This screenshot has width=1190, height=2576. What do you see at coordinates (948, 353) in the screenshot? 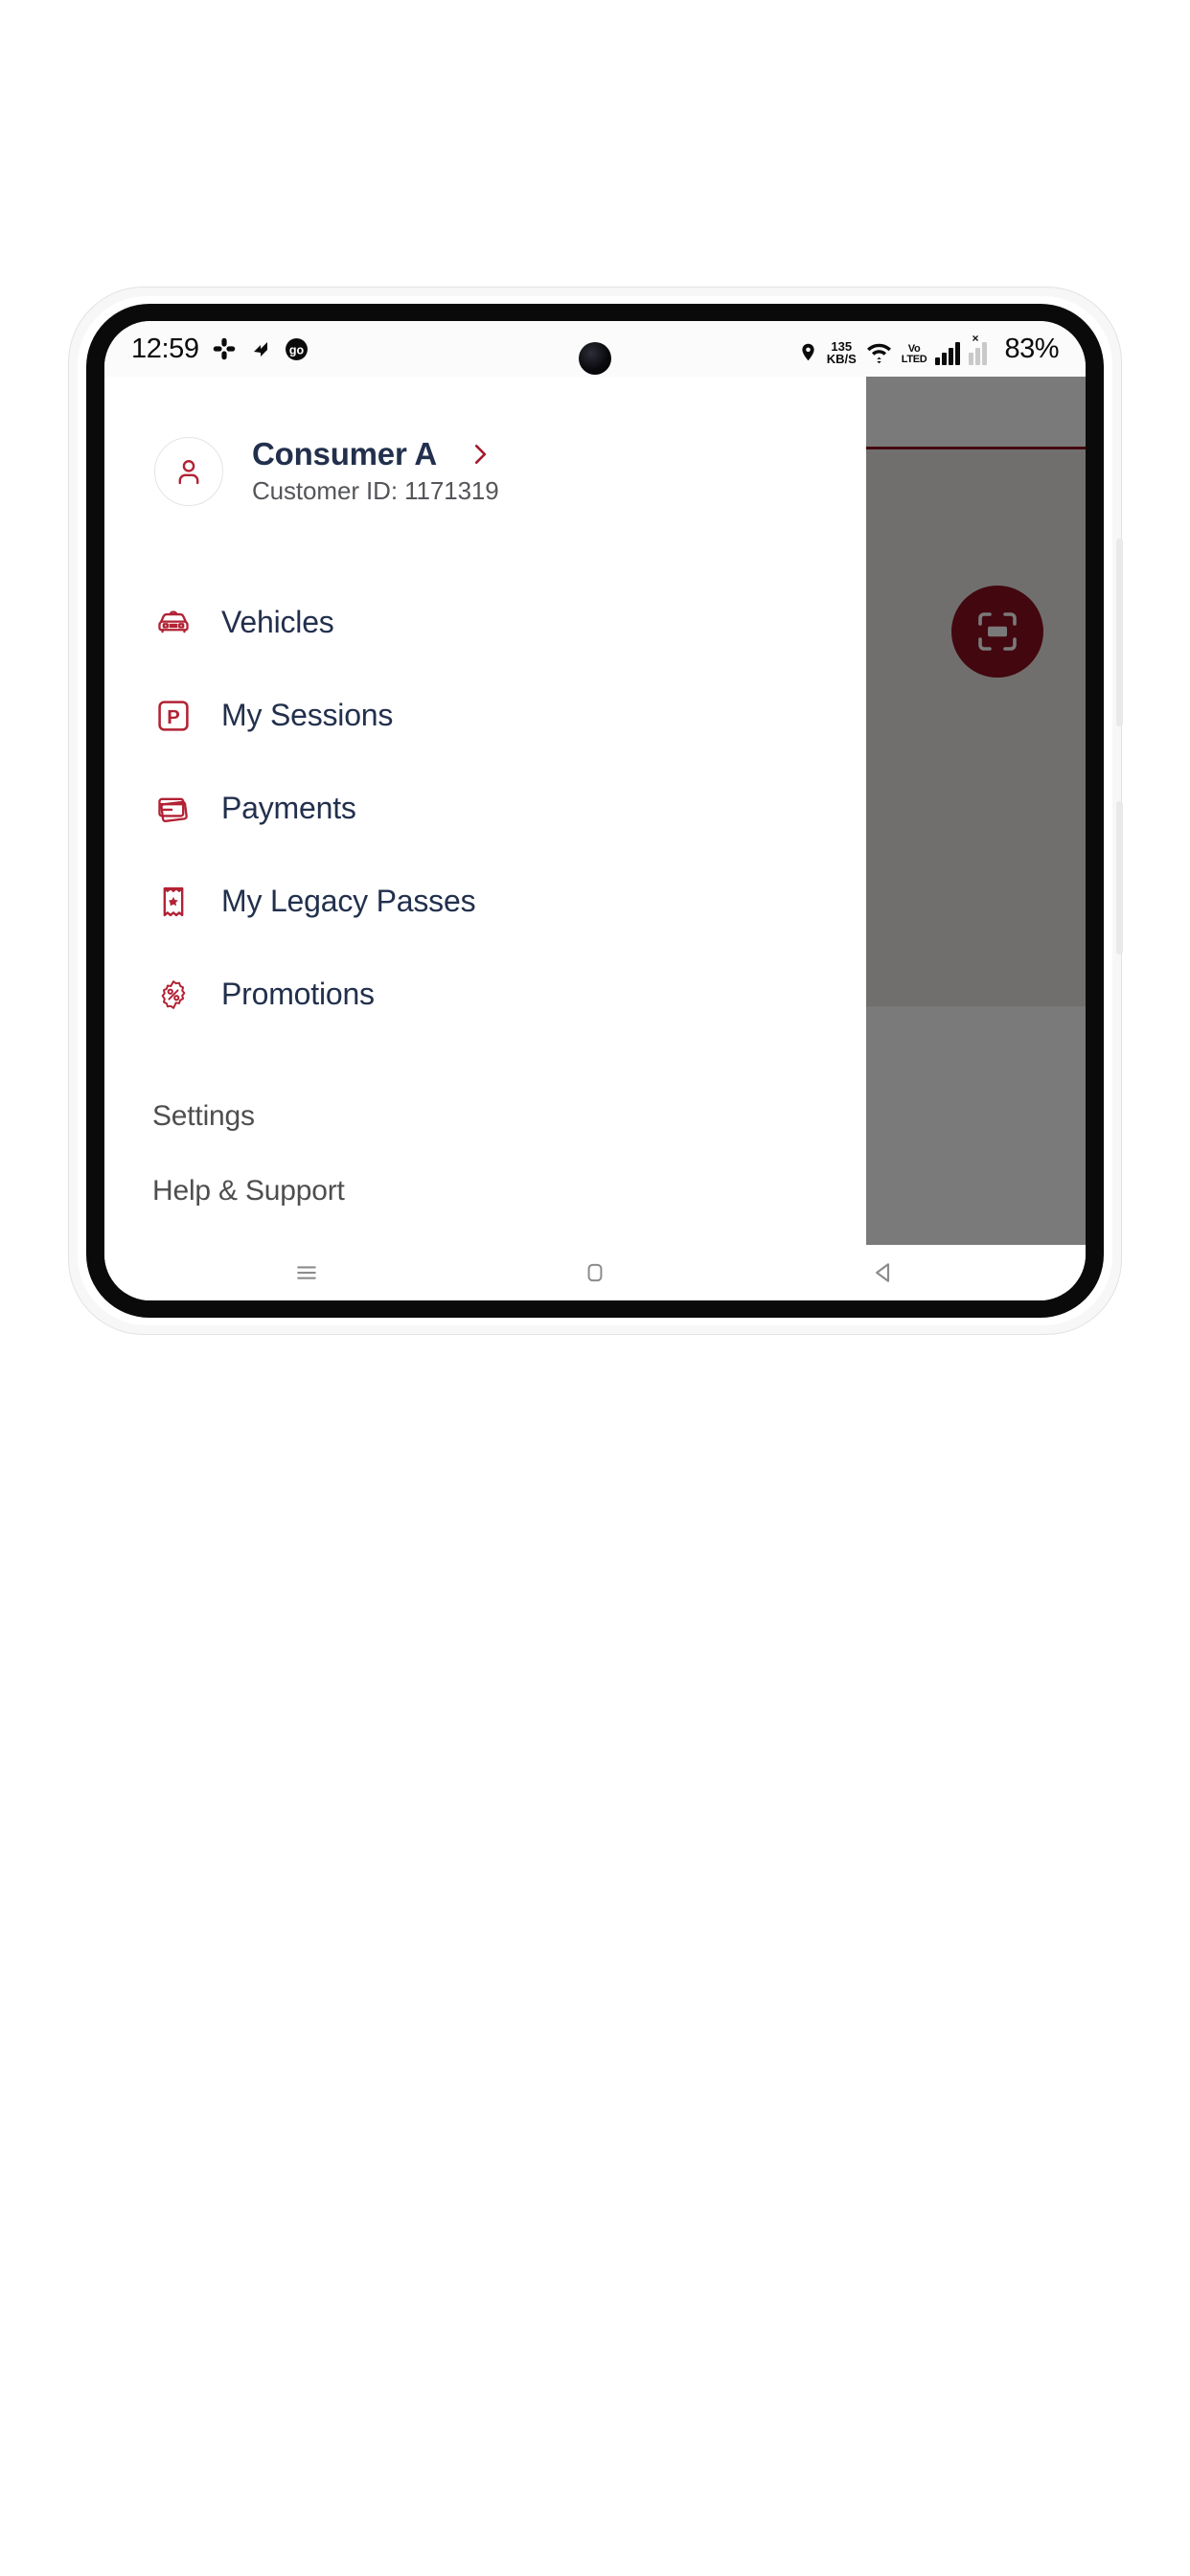
I see `signal-bars-icon` at bounding box center [948, 353].